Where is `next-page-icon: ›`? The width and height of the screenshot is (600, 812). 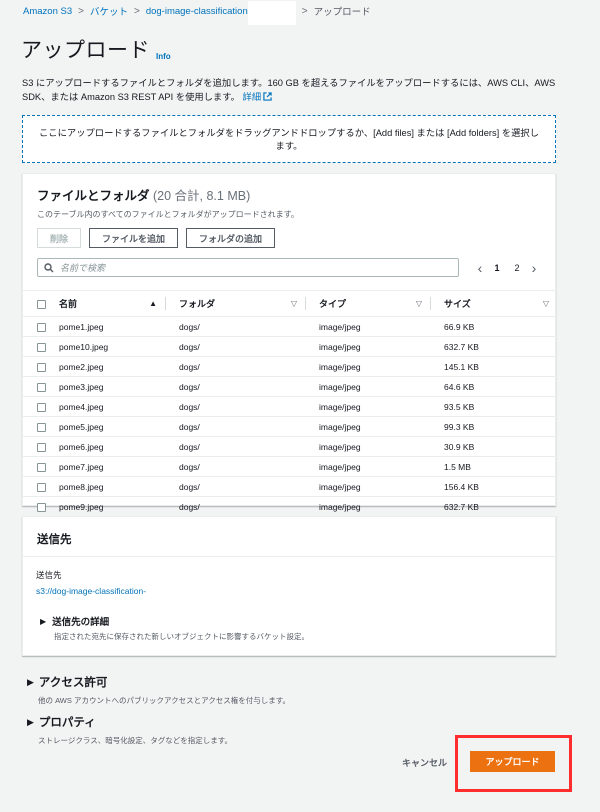
next-page-icon: › is located at coordinates (534, 268).